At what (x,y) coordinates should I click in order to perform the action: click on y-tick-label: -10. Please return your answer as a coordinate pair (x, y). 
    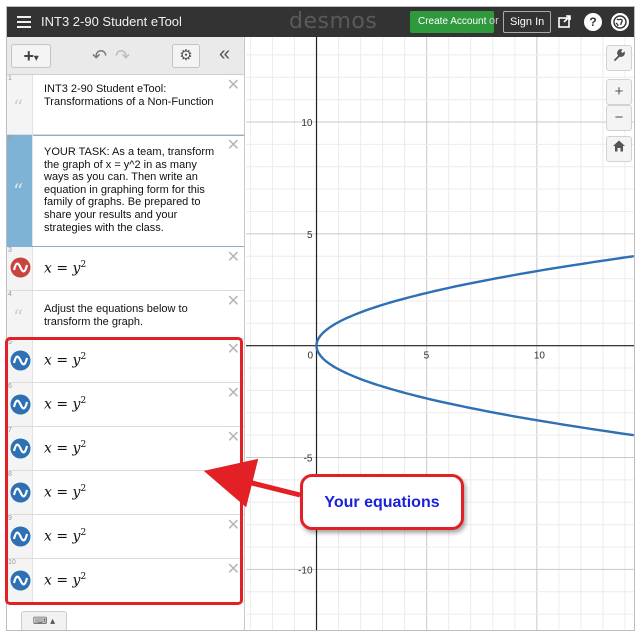
    Looking at the image, I should click on (305, 570).